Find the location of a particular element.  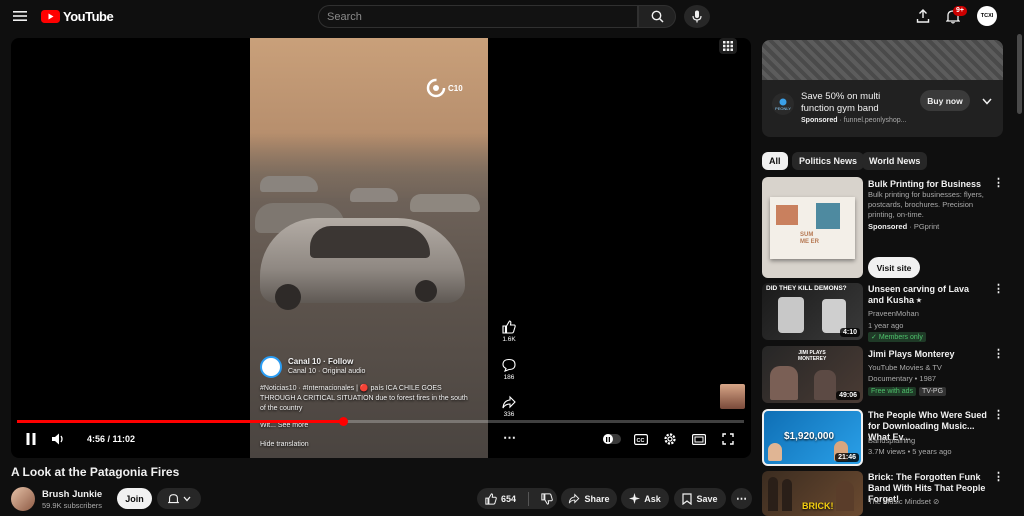

rec-channel: The Music Mindset ⊘ is located at coordinates (903, 502).